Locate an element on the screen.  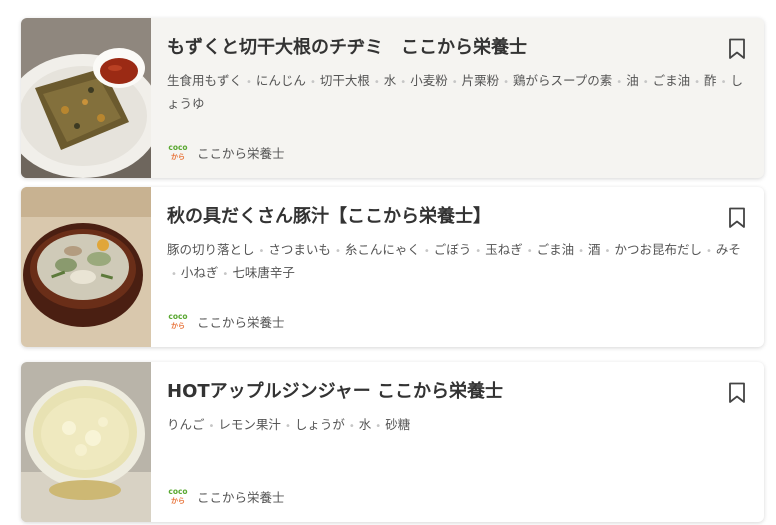
ingredient: ごぼう is located at coordinates (445, 249).